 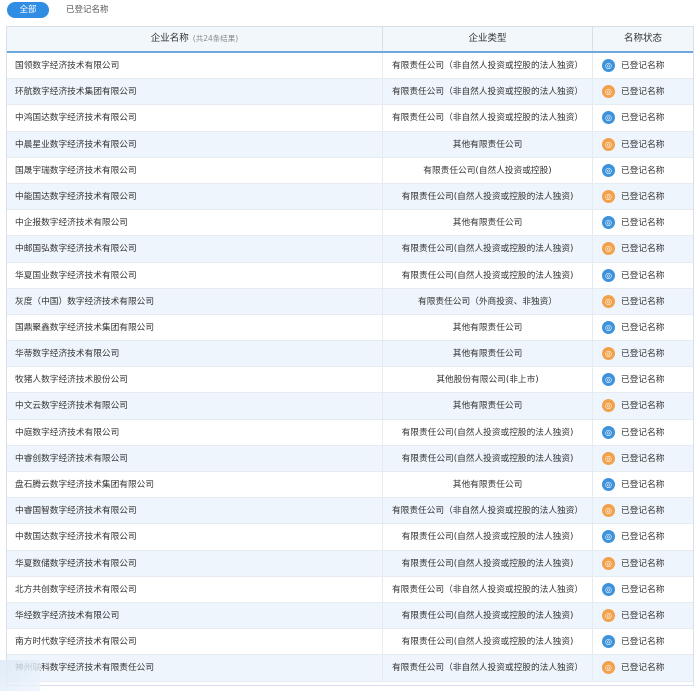 I want to click on table-row: 灰度（中国）数字经济技术有限公司 有限责任公司（外商投资、非独资） ◎ 已登记名称, so click(x=350, y=301).